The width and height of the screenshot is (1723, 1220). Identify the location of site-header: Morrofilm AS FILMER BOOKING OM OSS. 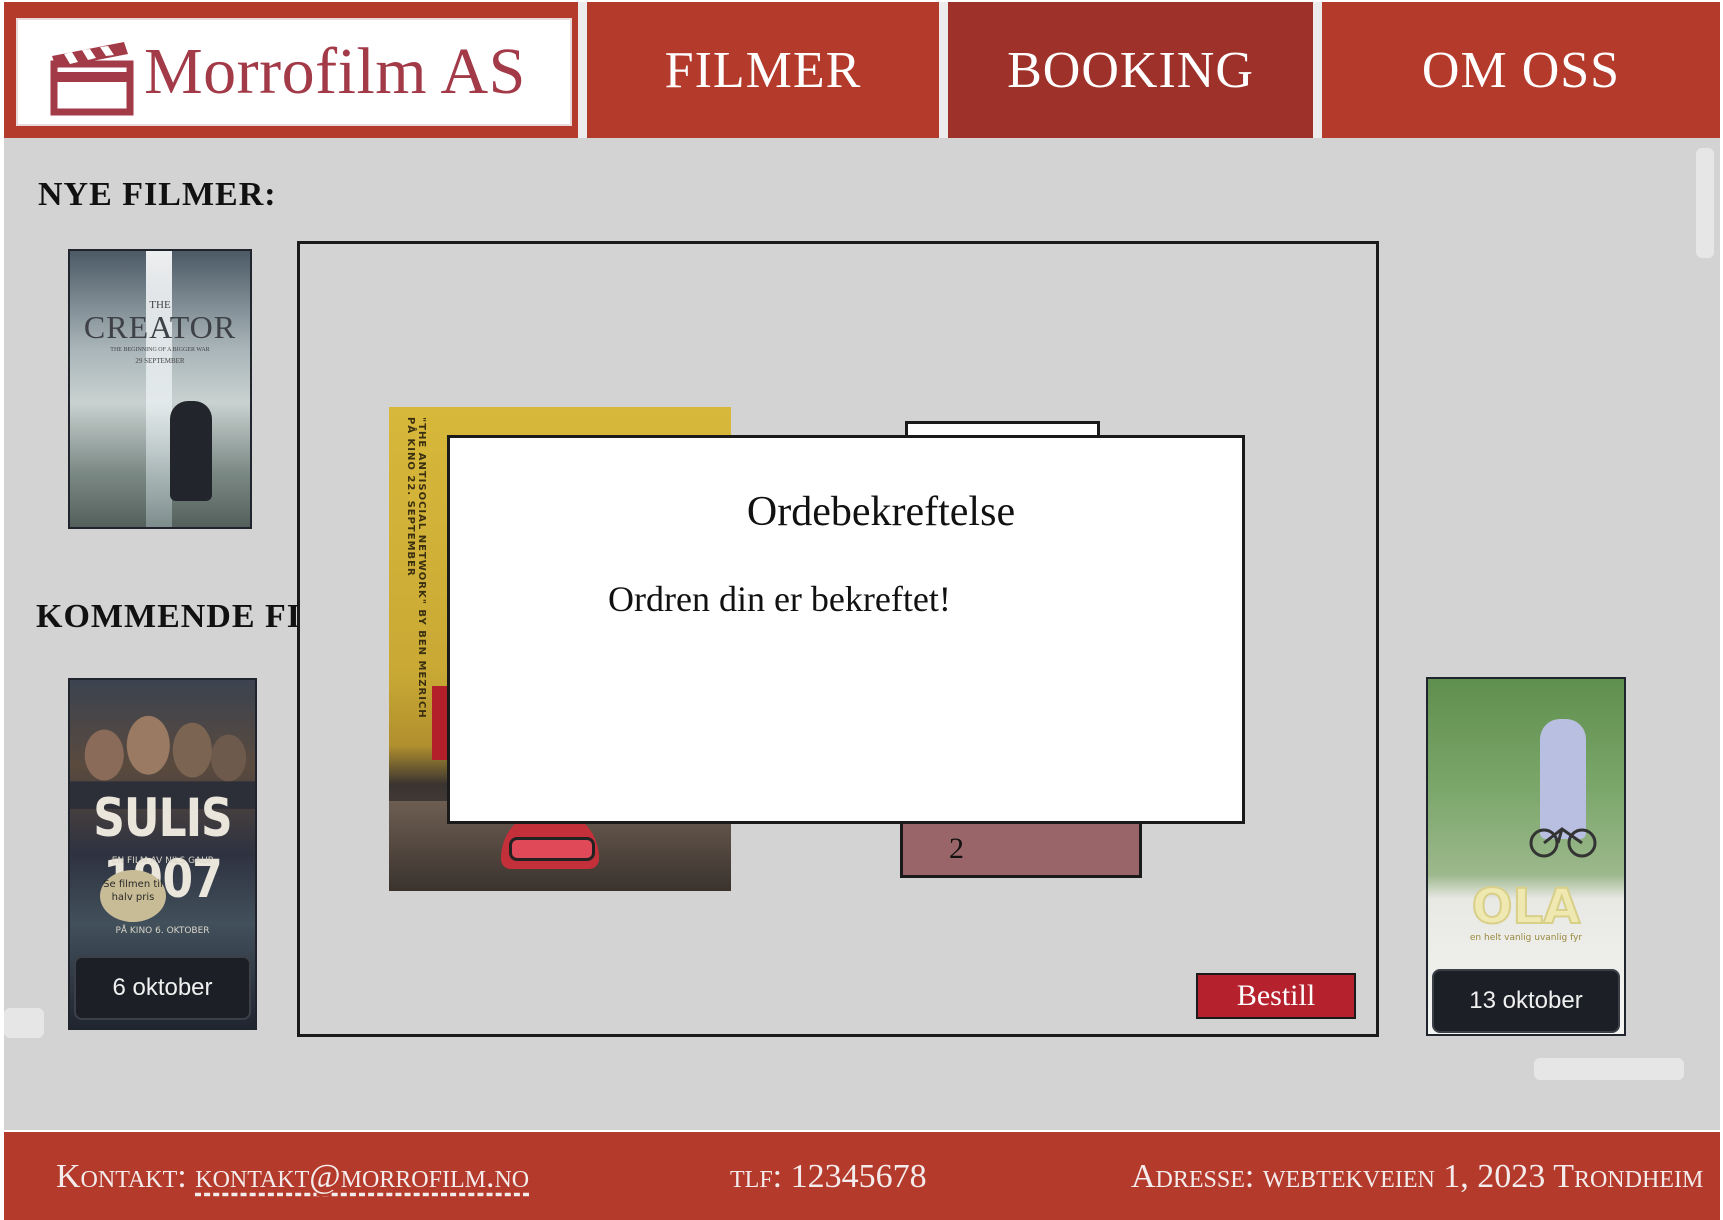
(862, 70).